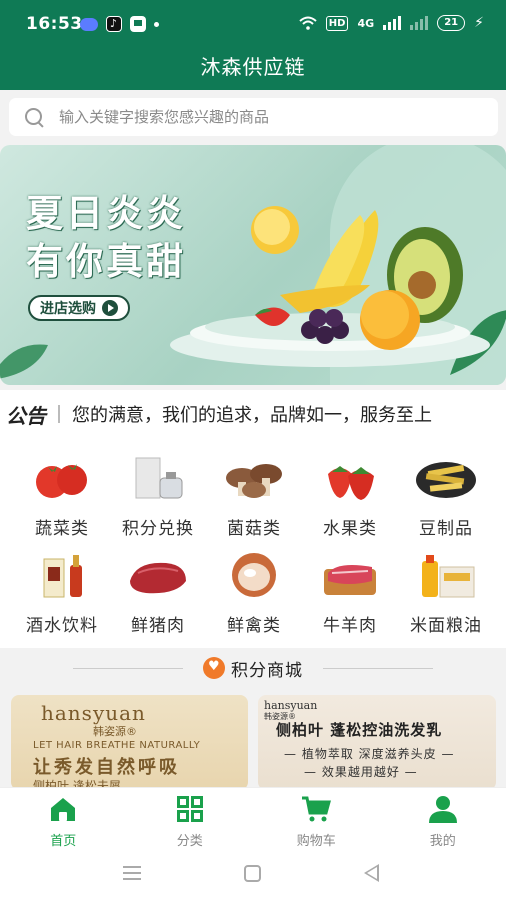  What do you see at coordinates (259, 117) in the screenshot?
I see `search-input` at bounding box center [259, 117].